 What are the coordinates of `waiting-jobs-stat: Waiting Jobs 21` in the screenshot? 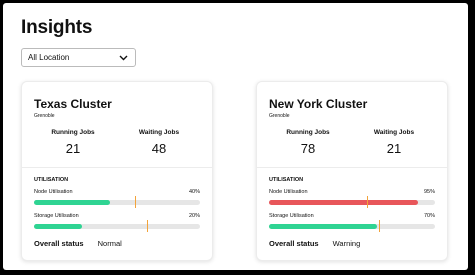 It's located at (394, 142).